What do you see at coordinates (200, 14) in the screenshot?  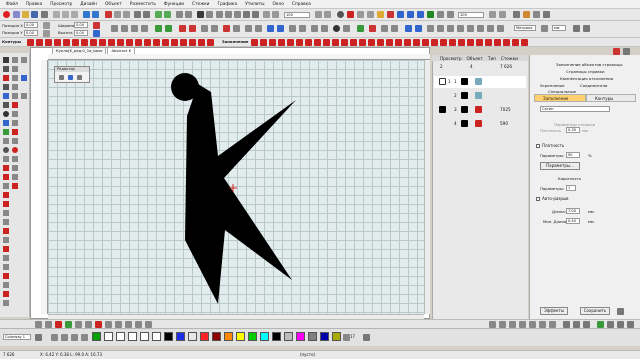 I see `select-icon` at bounding box center [200, 14].